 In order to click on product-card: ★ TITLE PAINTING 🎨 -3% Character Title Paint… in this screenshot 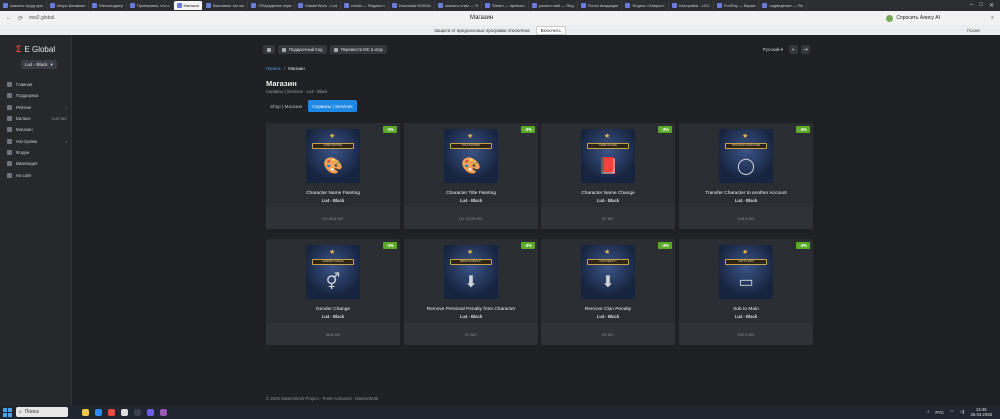, I will do `click(471, 176)`.